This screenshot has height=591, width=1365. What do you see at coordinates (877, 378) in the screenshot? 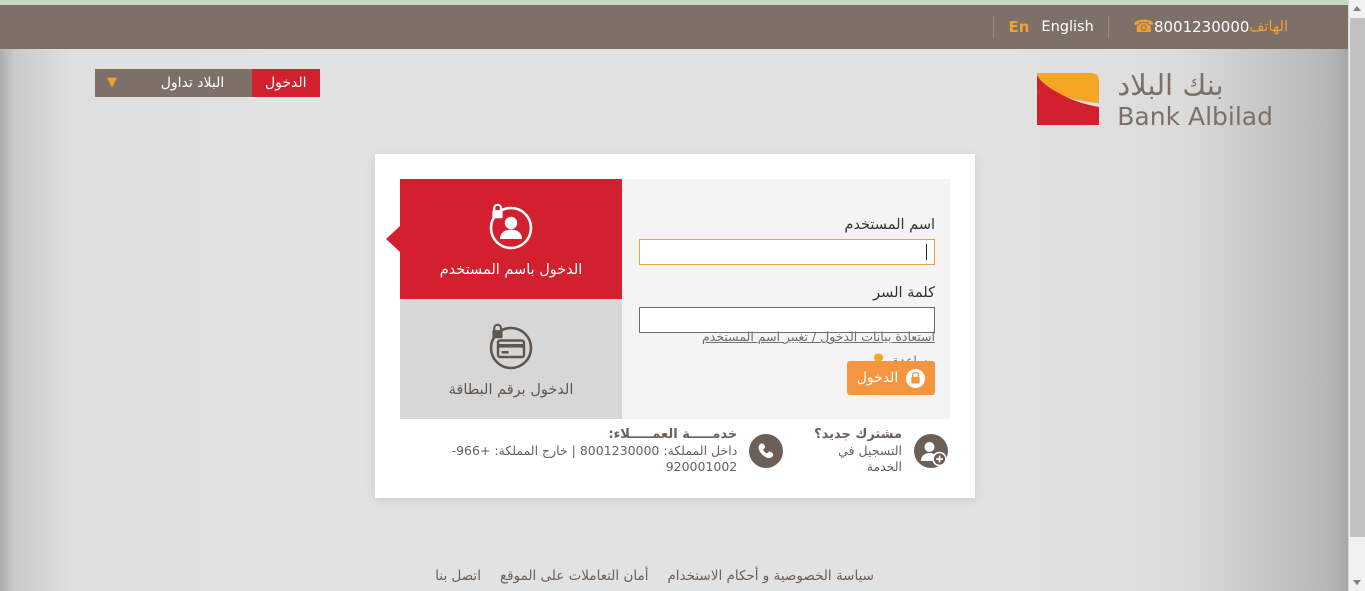
I see `login-submit-label: الدخول` at bounding box center [877, 378].